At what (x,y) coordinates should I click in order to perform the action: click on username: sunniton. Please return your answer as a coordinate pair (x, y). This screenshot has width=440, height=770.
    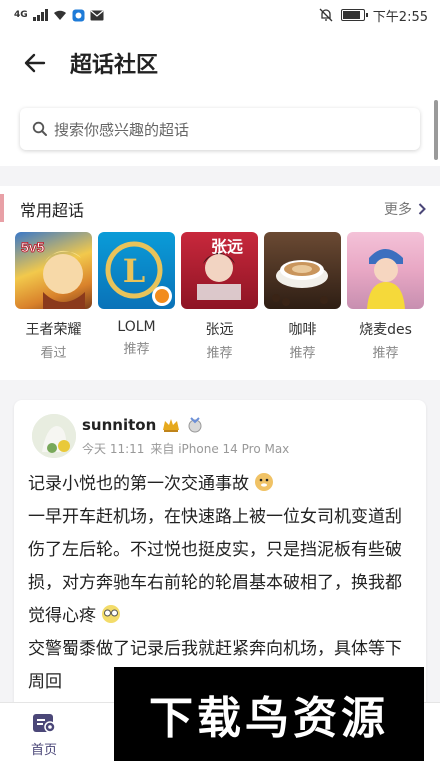
    Looking at the image, I should click on (119, 425).